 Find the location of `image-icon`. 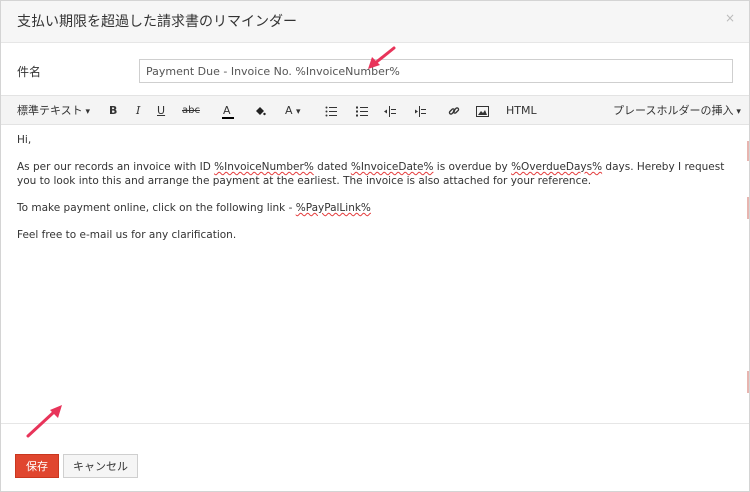

image-icon is located at coordinates (482, 111).